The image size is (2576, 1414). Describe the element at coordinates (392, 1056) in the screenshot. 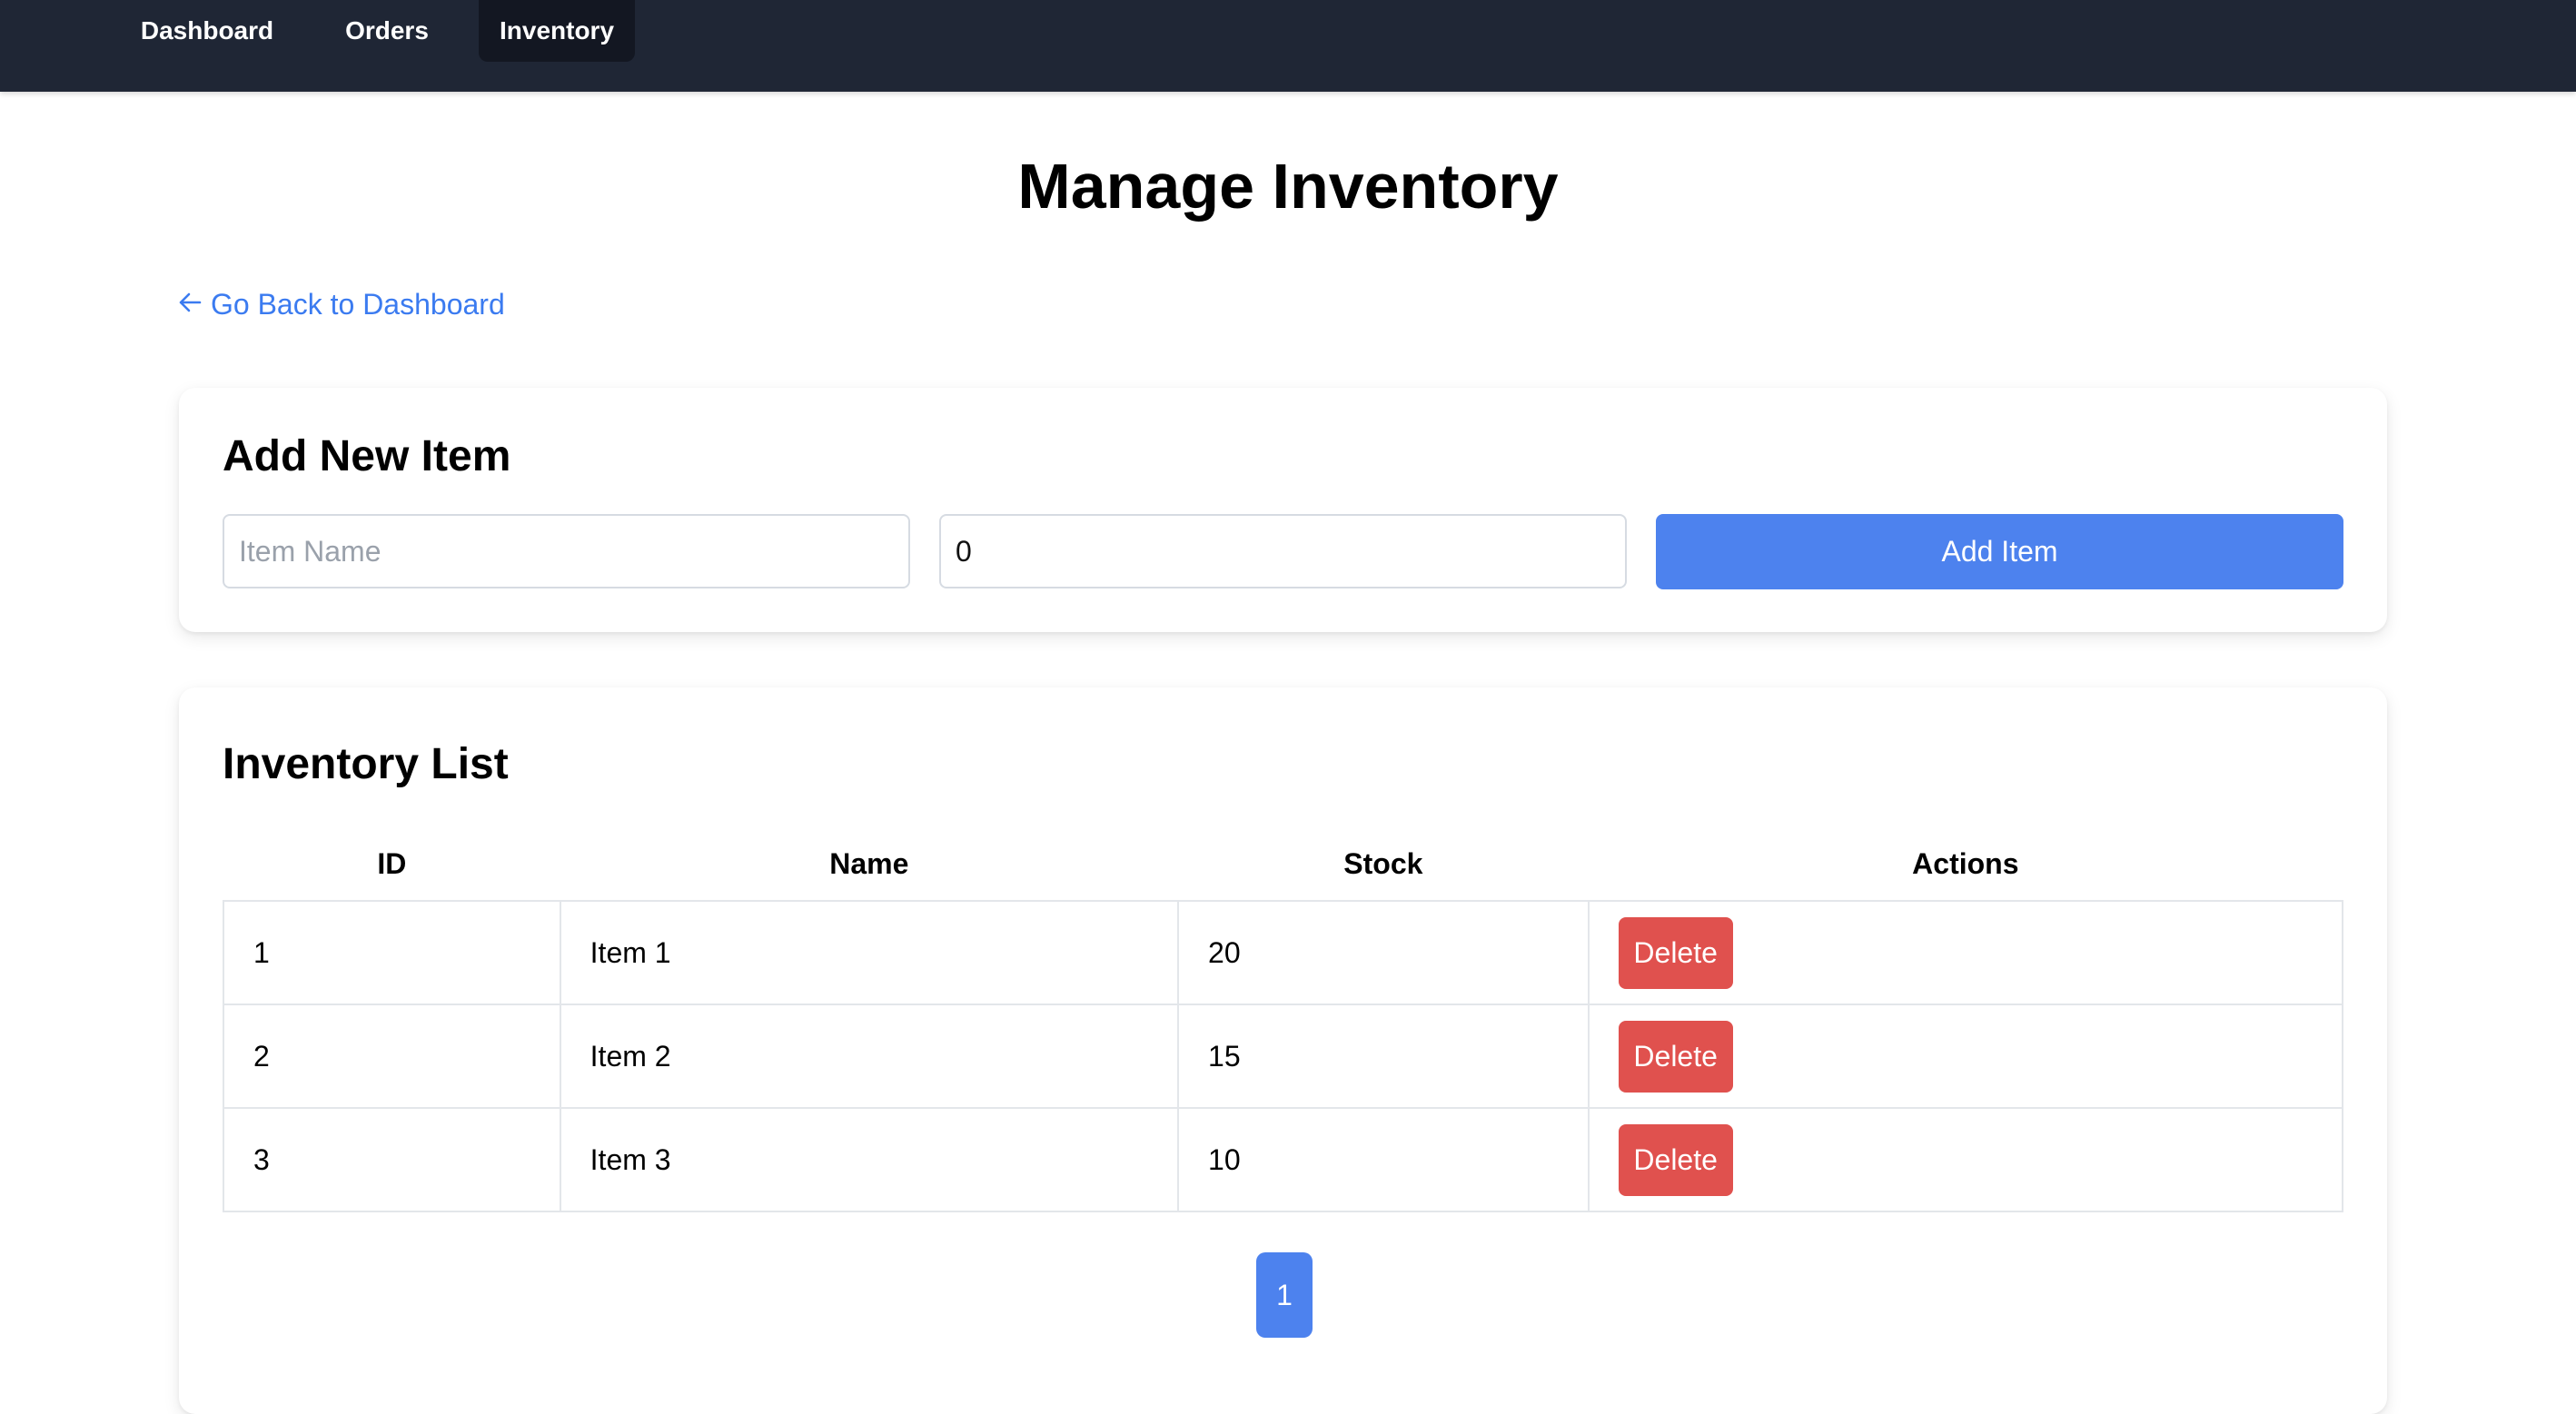

I see `cell-id: 2` at that location.